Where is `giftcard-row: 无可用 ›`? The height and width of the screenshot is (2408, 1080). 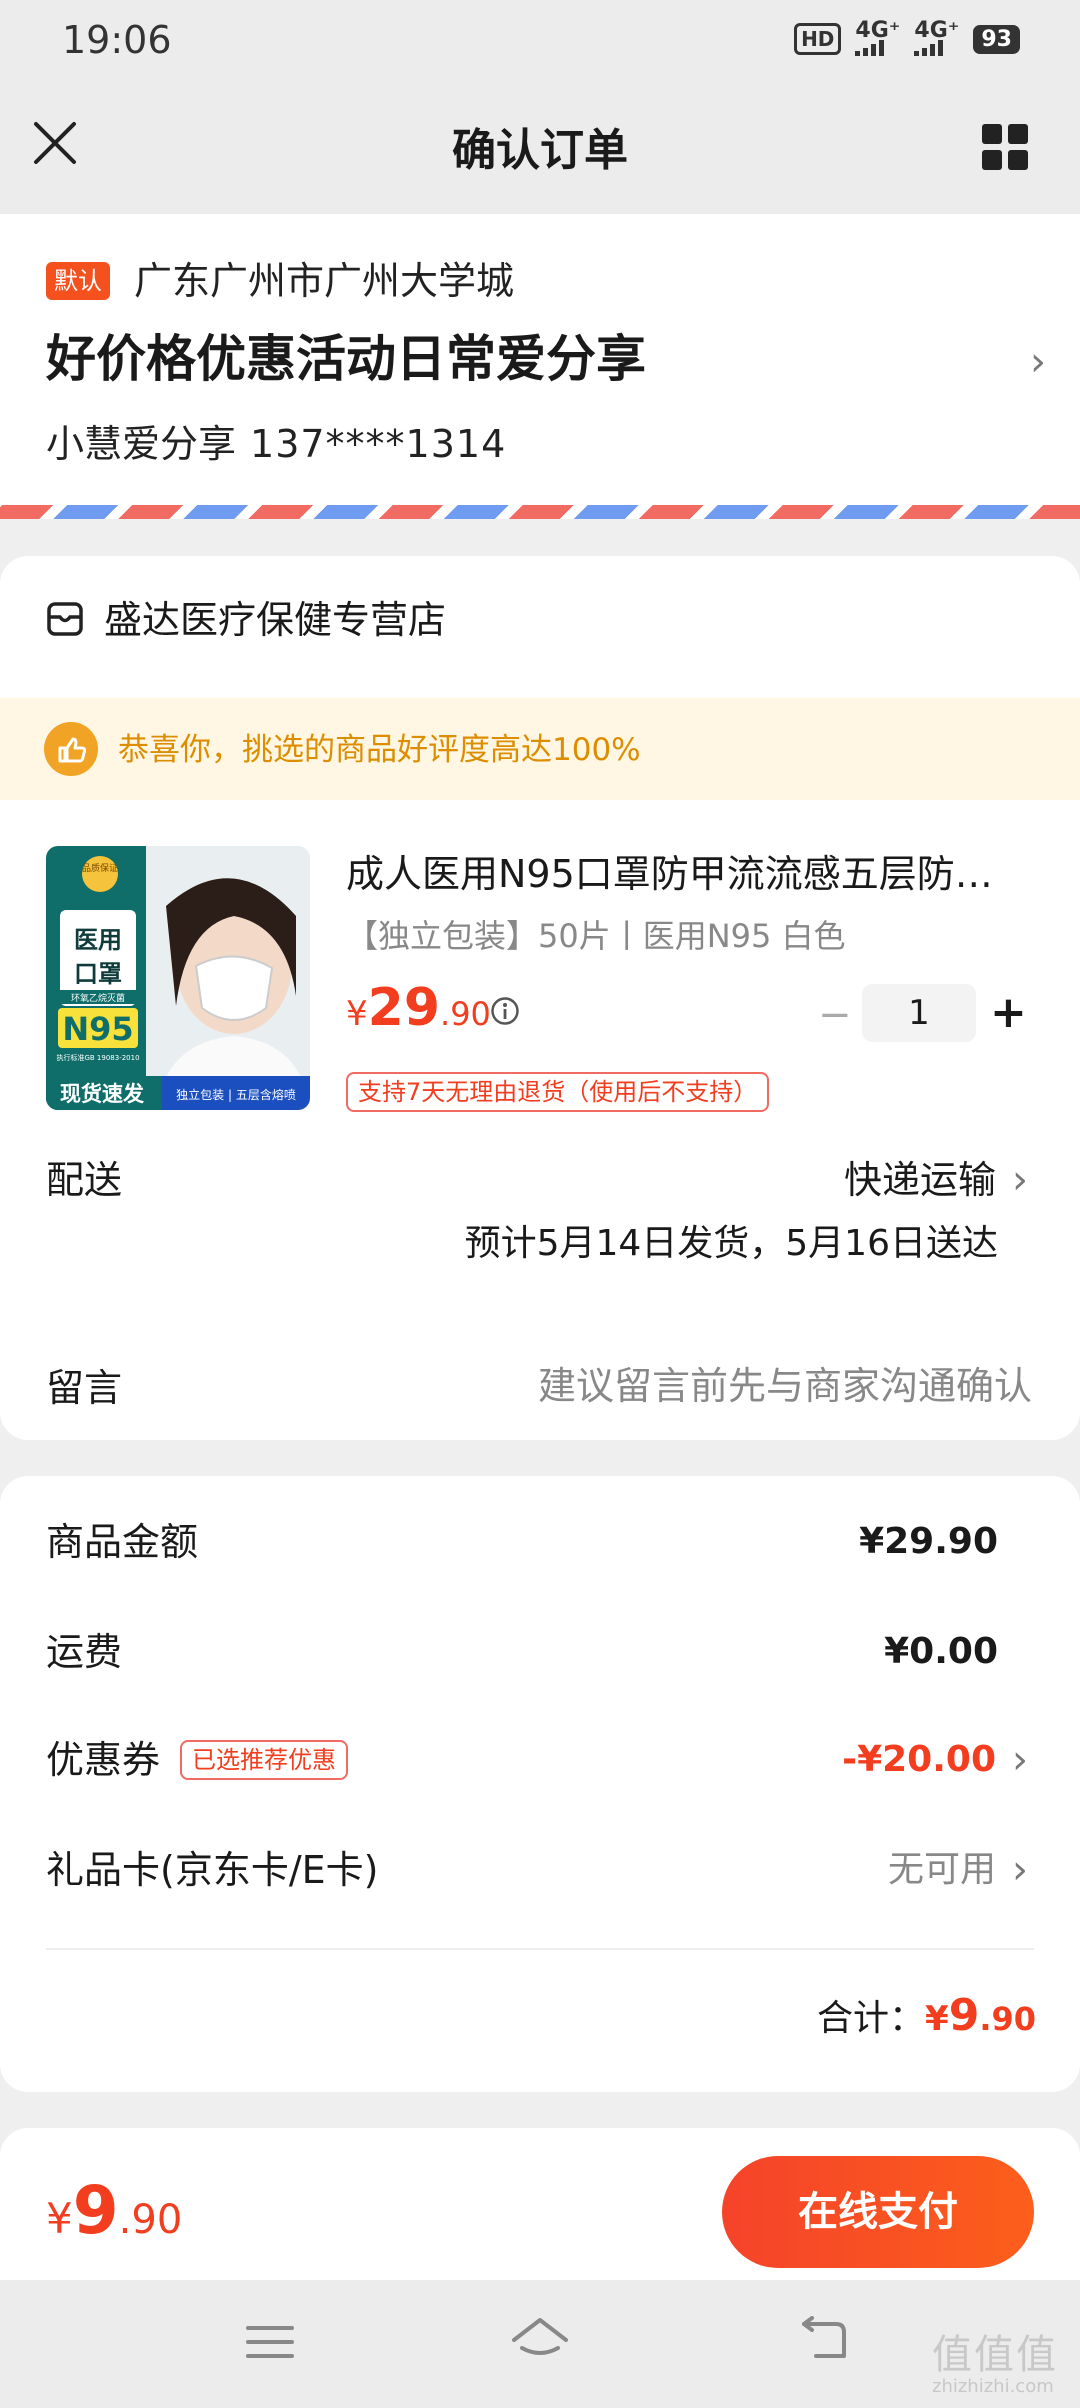 giftcard-row: 无可用 › is located at coordinates (958, 1870).